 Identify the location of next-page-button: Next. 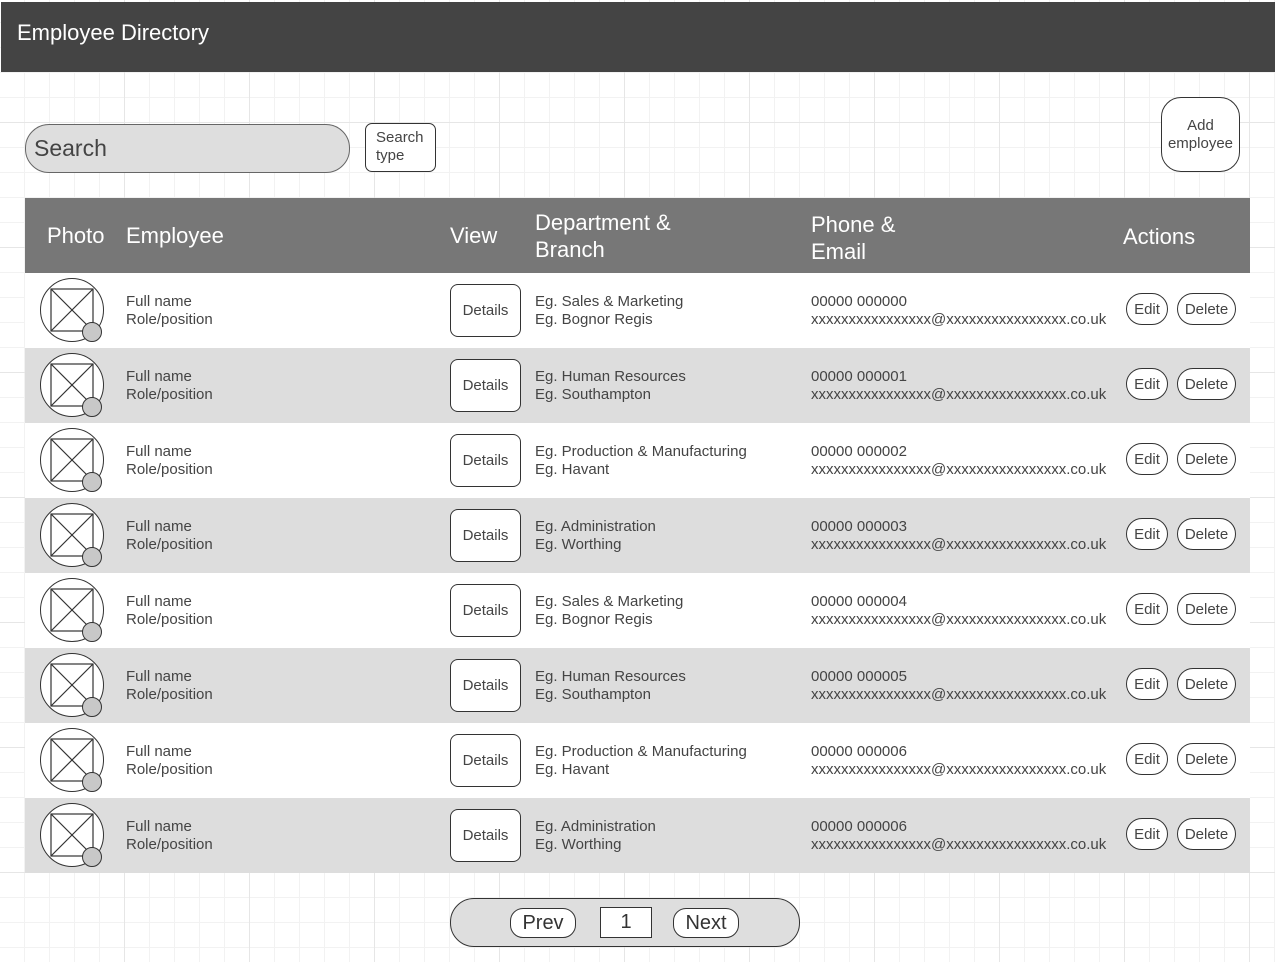
(706, 923).